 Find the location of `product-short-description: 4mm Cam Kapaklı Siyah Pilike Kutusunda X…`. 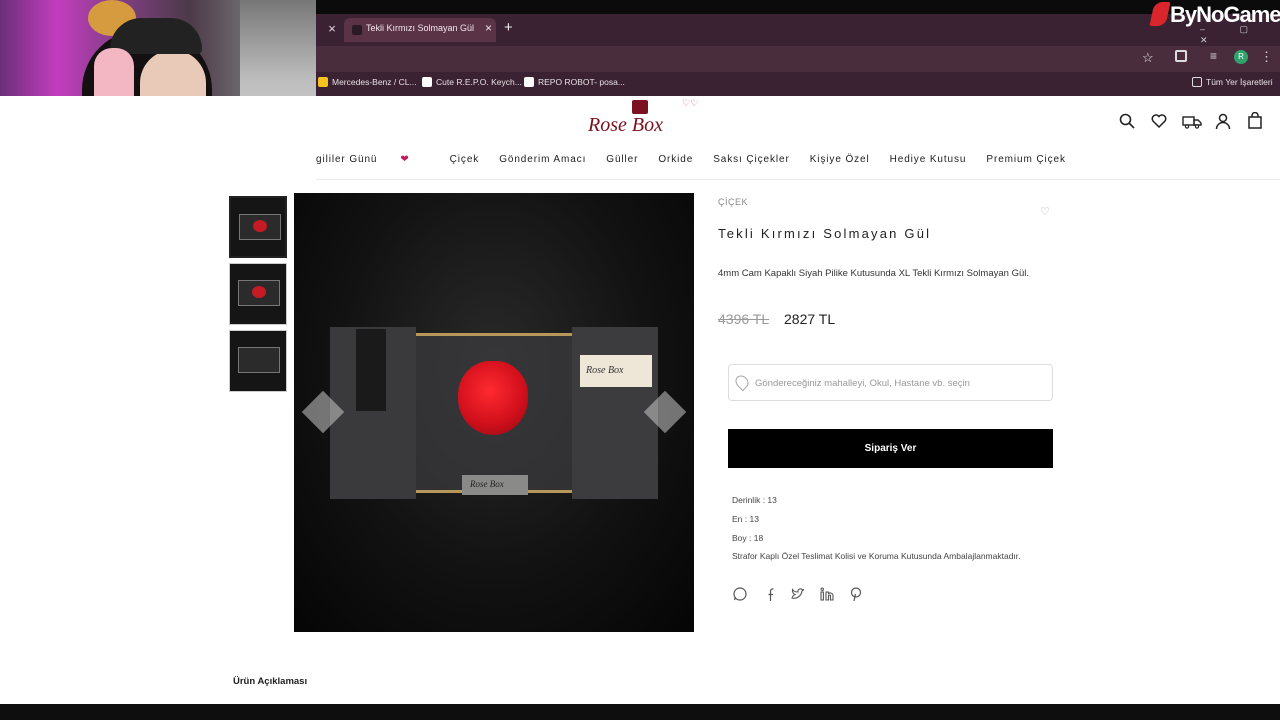

product-short-description: 4mm Cam Kapaklı Siyah Pilike Kutusunda X… is located at coordinates (873, 273).